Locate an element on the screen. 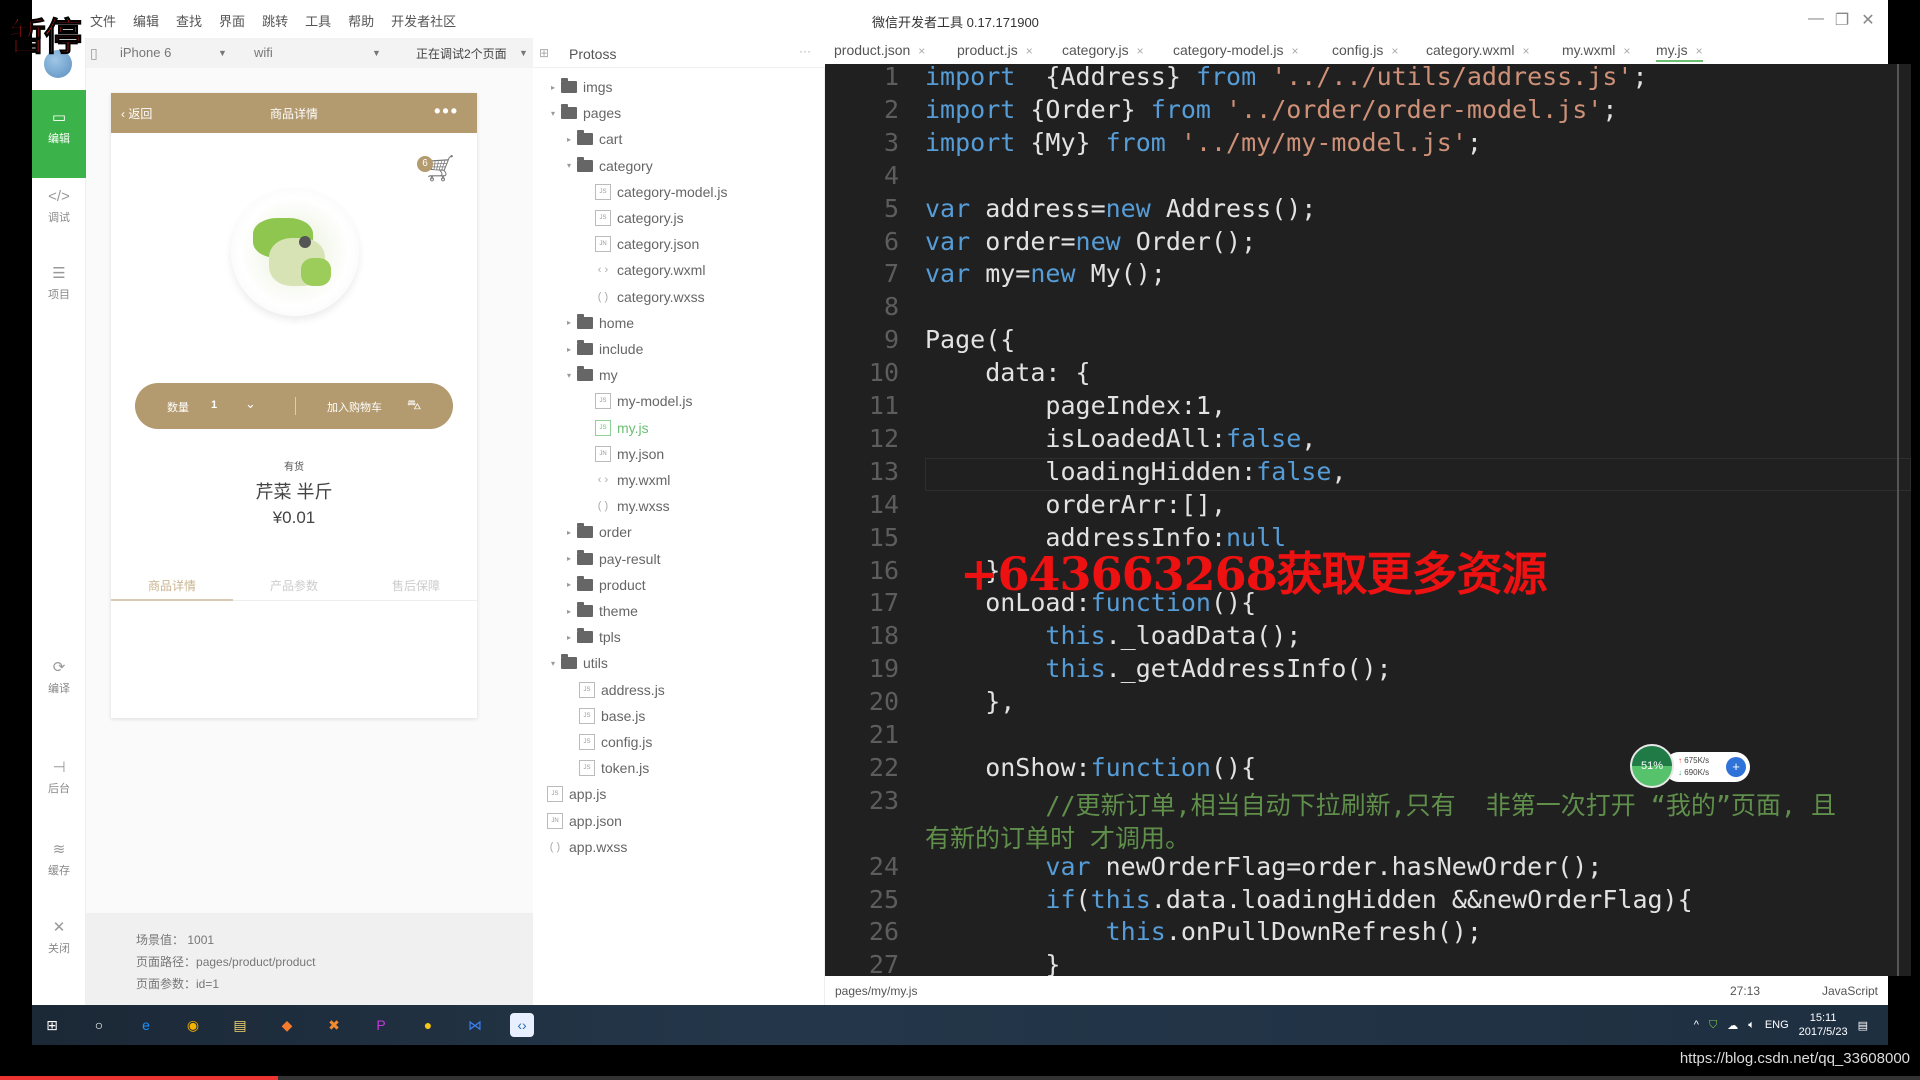 The image size is (1920, 1080). folder-item: ▸ cart is located at coordinates (592, 139).